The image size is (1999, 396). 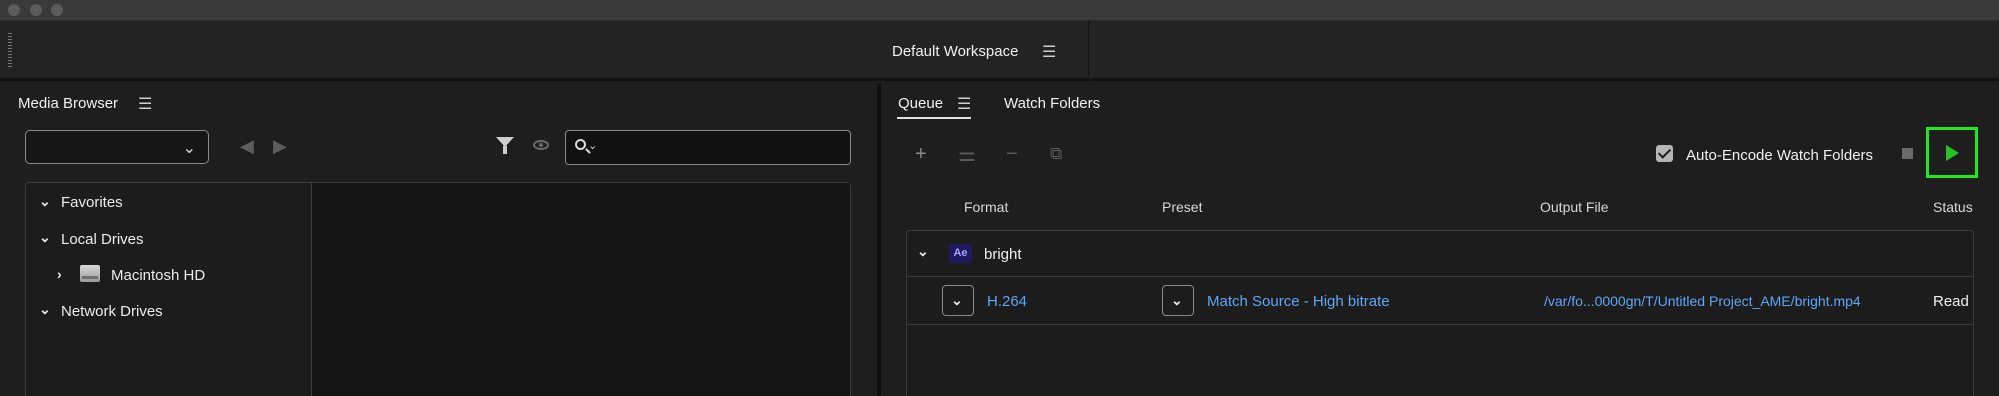 I want to click on drag-grip-icon, so click(x=10, y=50).